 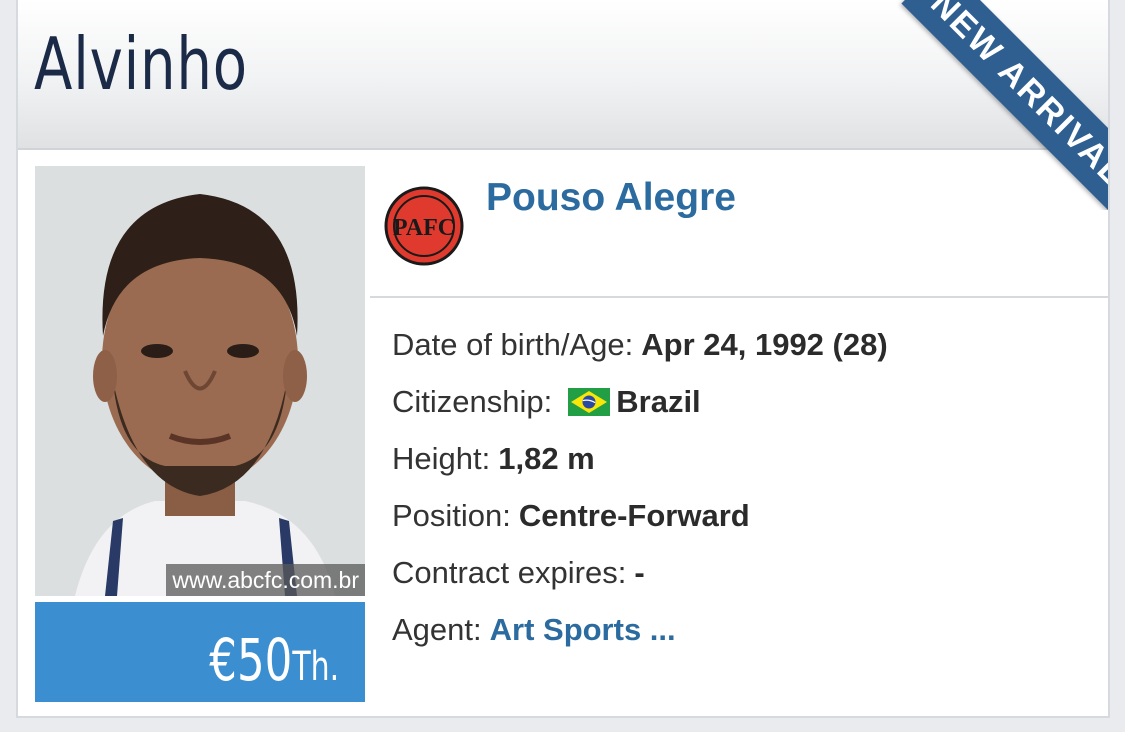 I want to click on fact-contract-expires: Contract expires: -, so click(x=640, y=572).